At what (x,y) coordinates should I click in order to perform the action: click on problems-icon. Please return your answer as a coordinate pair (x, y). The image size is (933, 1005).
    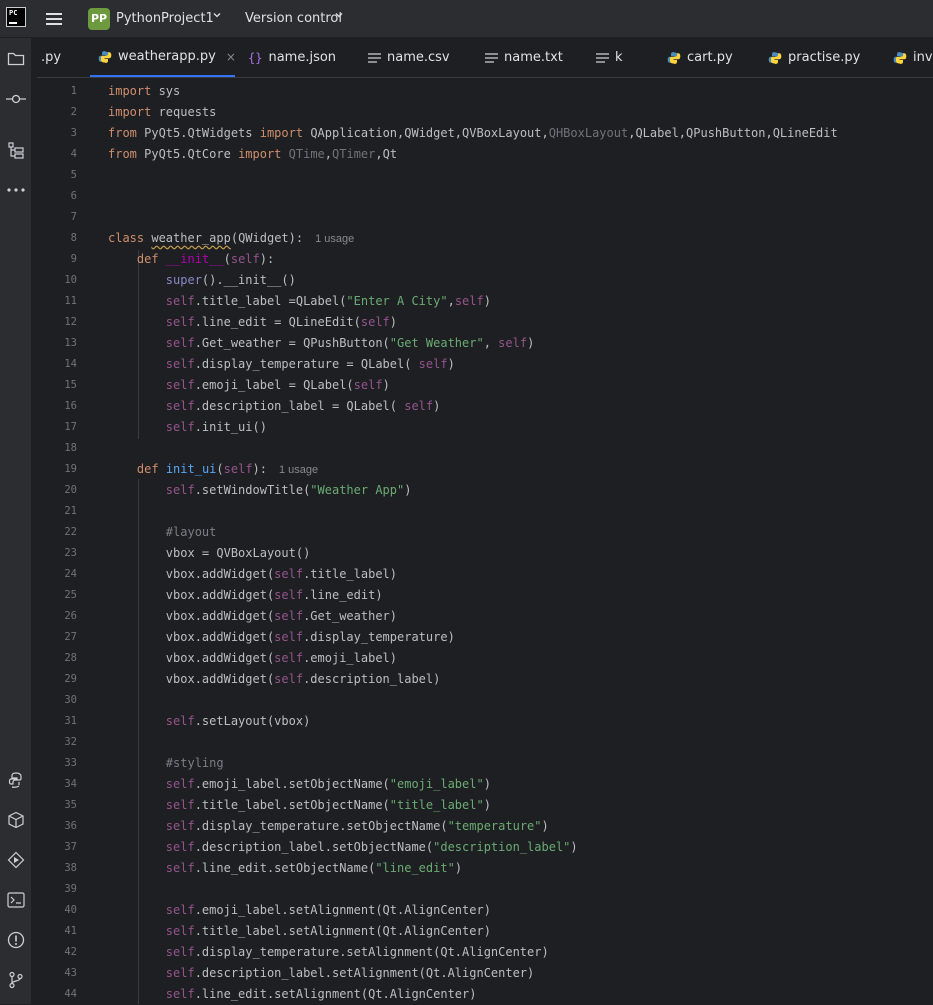
    Looking at the image, I should click on (16, 940).